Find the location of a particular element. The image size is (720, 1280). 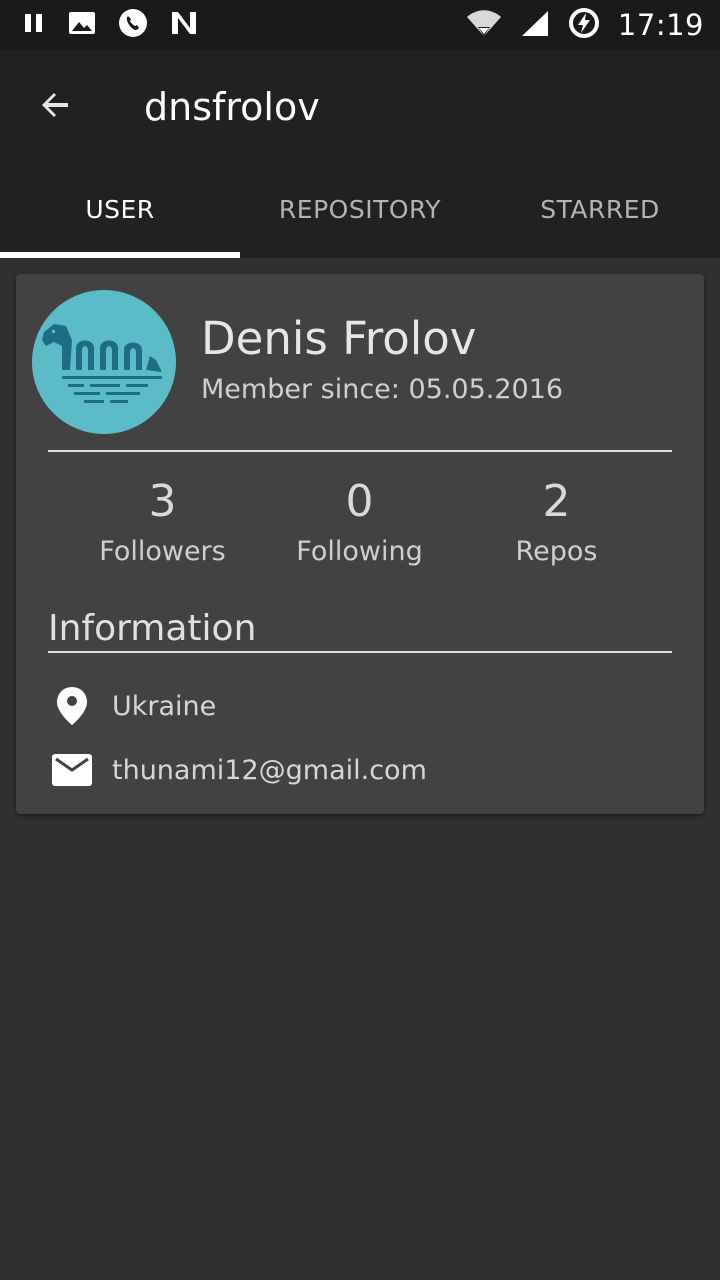

following-count: 0 is located at coordinates (359, 501).